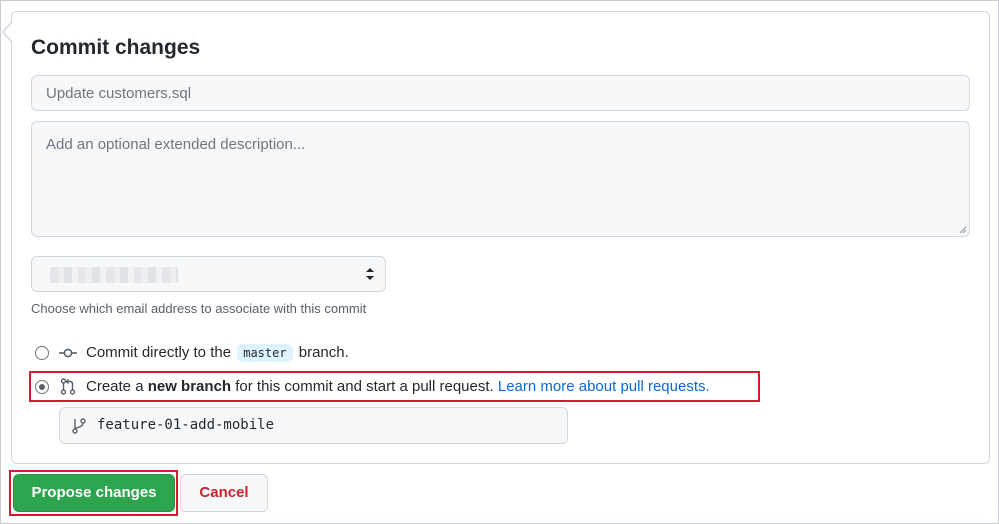 The width and height of the screenshot is (999, 524). Describe the element at coordinates (963, 230) in the screenshot. I see `resize-grip-icon` at that location.